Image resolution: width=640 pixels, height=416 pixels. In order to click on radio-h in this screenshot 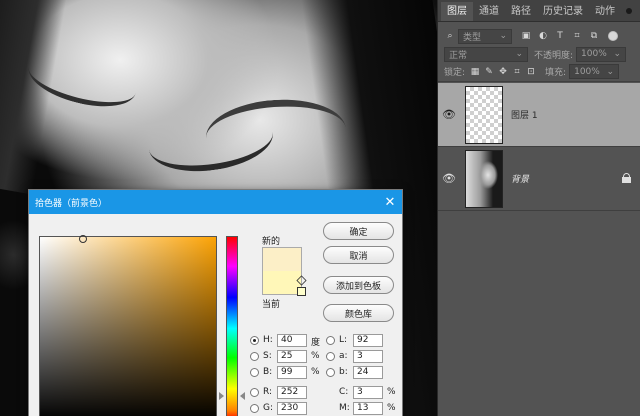, I will do `click(254, 340)`.